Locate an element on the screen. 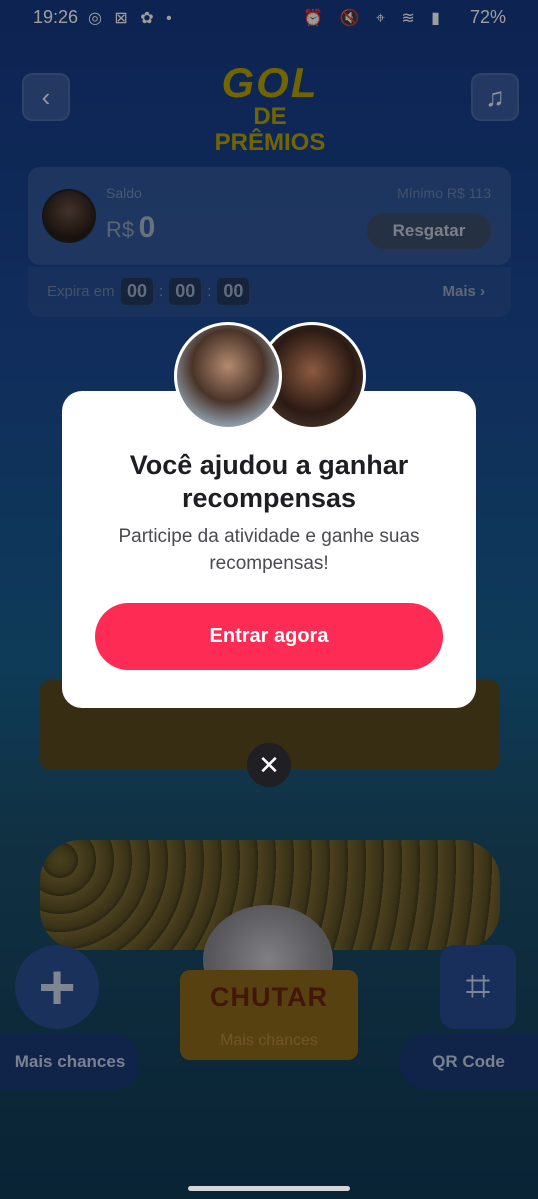 The width and height of the screenshot is (538, 1199). close-button: ✕ is located at coordinates (269, 765).